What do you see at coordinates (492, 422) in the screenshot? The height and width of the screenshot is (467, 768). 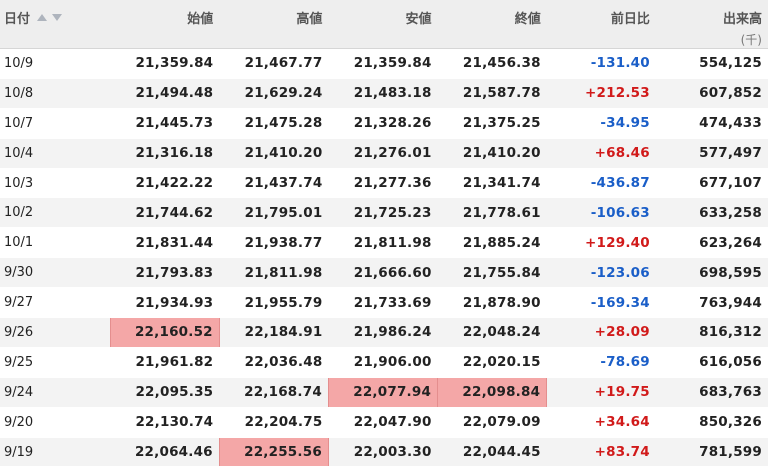 I see `cell-close: 22,079.09` at bounding box center [492, 422].